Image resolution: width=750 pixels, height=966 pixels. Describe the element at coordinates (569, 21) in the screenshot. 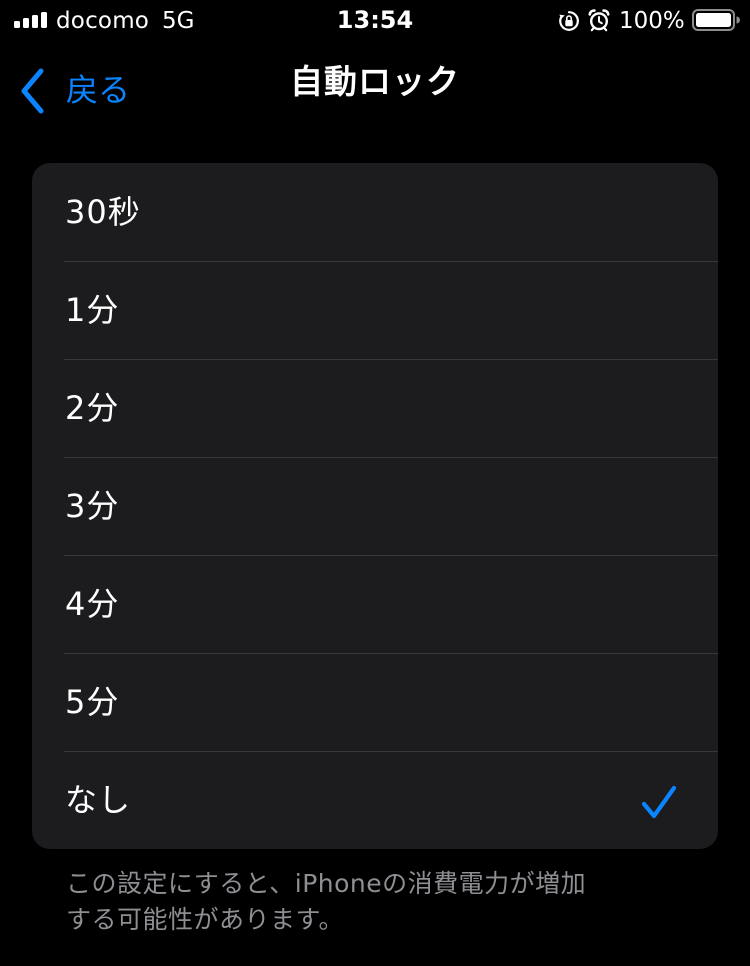

I see `orientation-lock-icon` at that location.